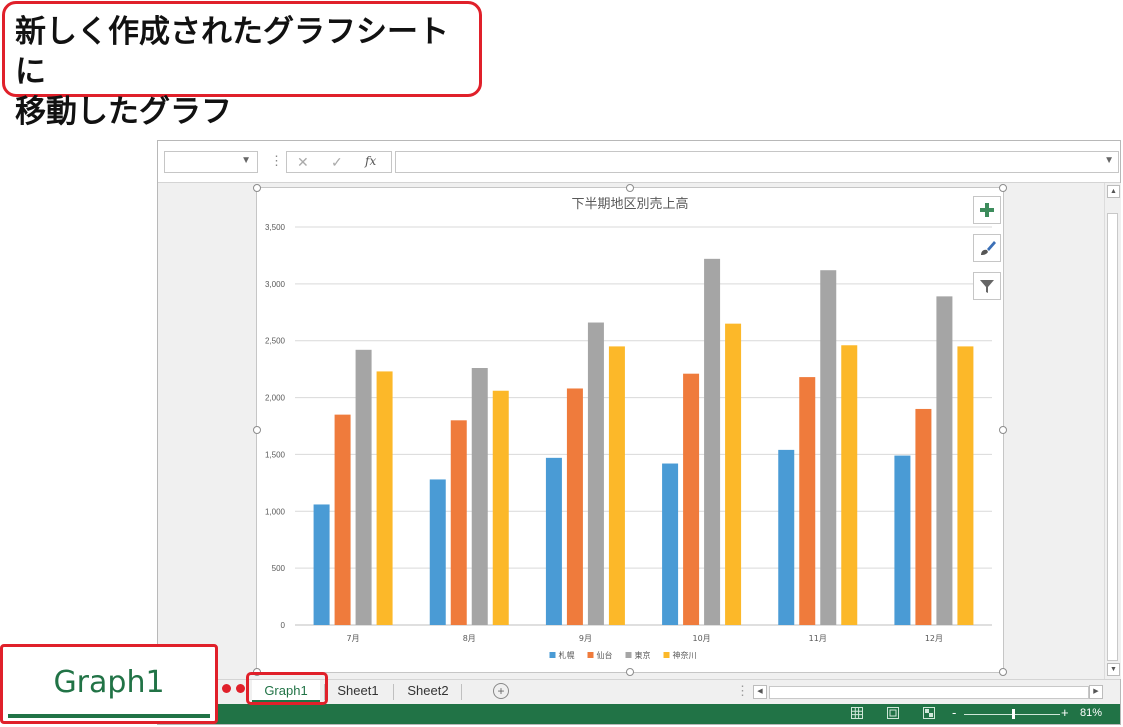 Image resolution: width=1123 pixels, height=727 pixels. I want to click on callout-line-1: 新しく作成されたグラフシートに, so click(232, 52).